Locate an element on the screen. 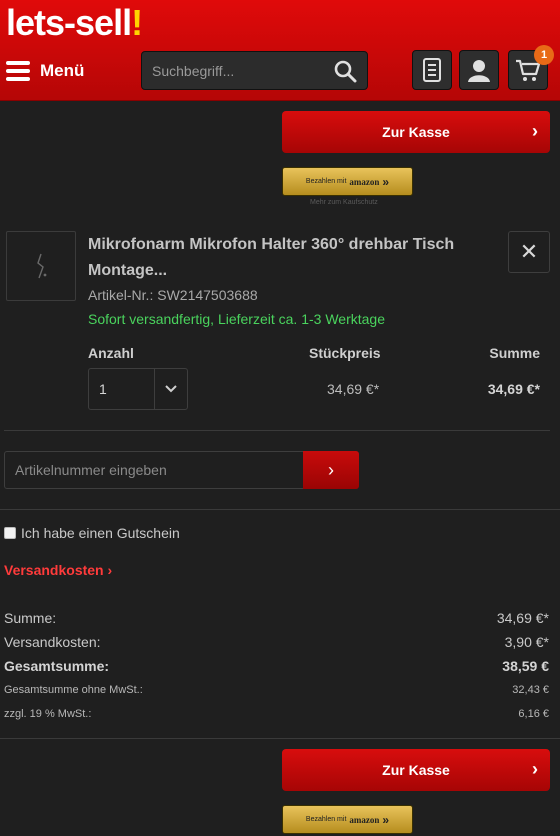 The height and width of the screenshot is (836, 560). amazon-pay-button-bottom: Bezahlen mit amazon » is located at coordinates (347, 819).